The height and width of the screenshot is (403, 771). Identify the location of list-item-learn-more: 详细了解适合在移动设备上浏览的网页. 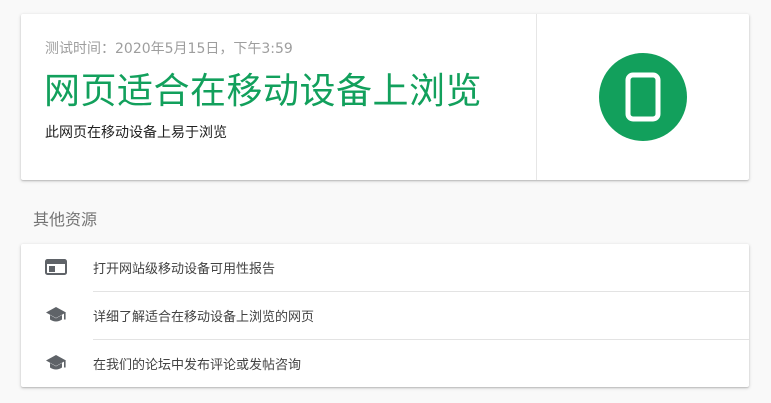
(385, 315).